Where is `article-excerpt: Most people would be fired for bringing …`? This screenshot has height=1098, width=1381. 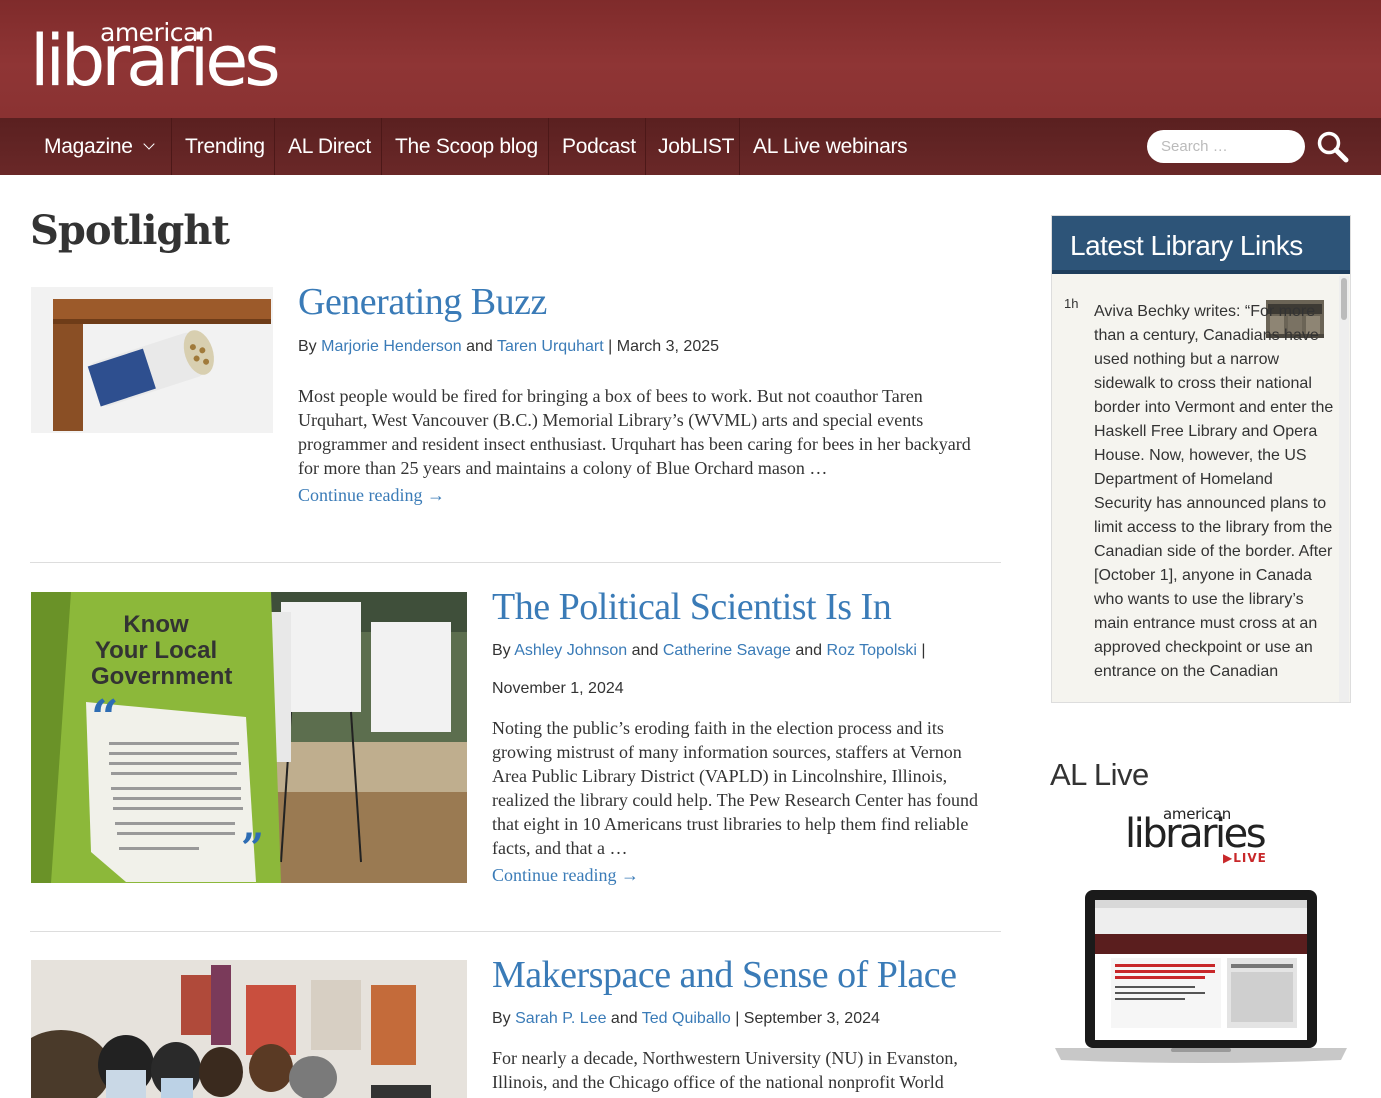 article-excerpt: Most people would be fired for bringing … is located at coordinates (634, 432).